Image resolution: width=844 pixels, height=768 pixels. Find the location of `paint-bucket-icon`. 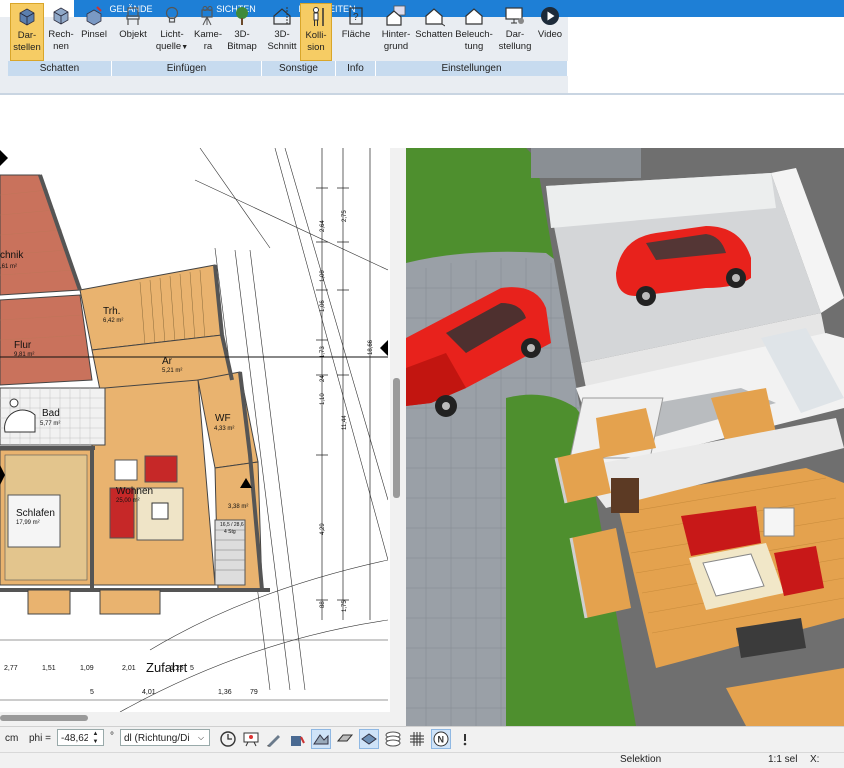

paint-bucket-icon is located at coordinates (298, 741).